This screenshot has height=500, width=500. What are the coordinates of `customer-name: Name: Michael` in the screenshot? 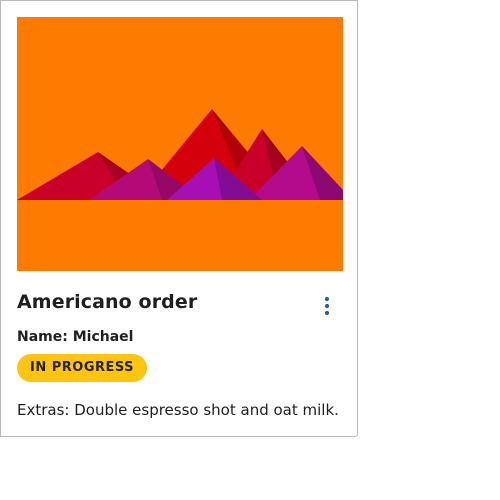 It's located at (75, 337).